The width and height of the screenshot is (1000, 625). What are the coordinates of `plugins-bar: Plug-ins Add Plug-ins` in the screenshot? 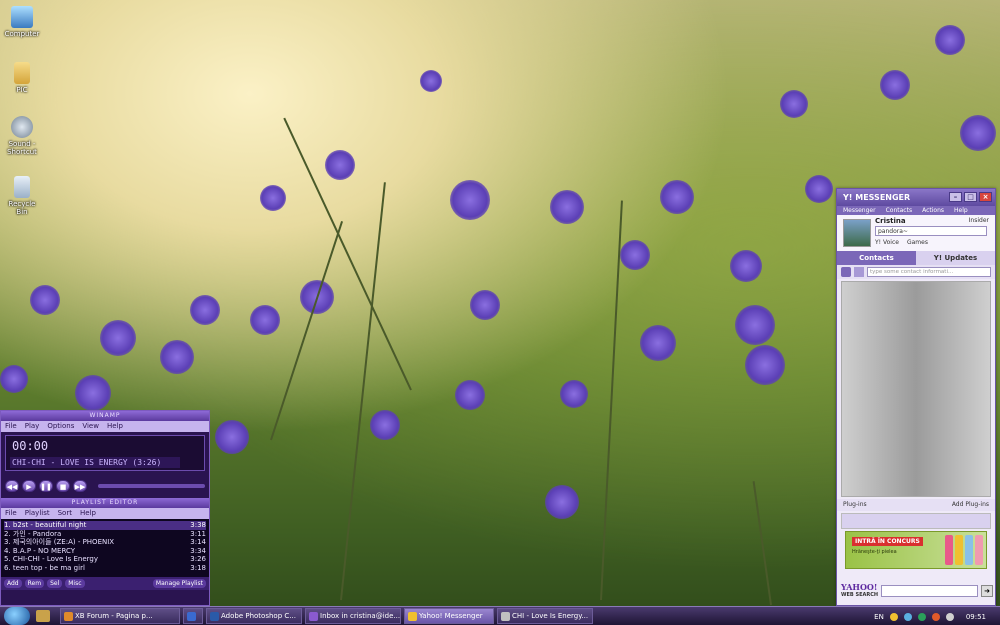 It's located at (916, 505).